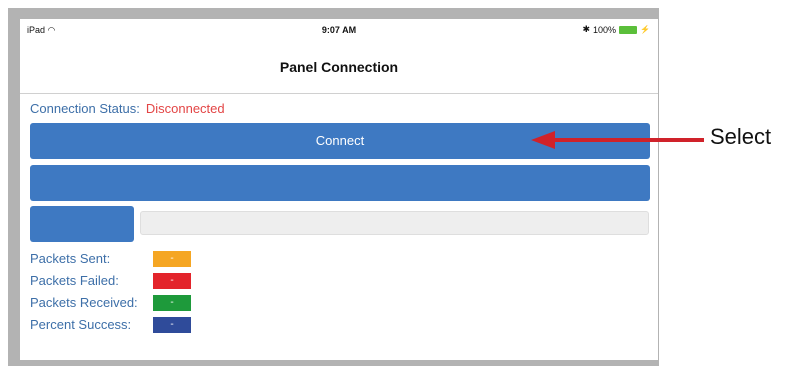 The height and width of the screenshot is (372, 796). Describe the element at coordinates (81, 324) in the screenshot. I see `stat-label: Percent Success:` at that location.